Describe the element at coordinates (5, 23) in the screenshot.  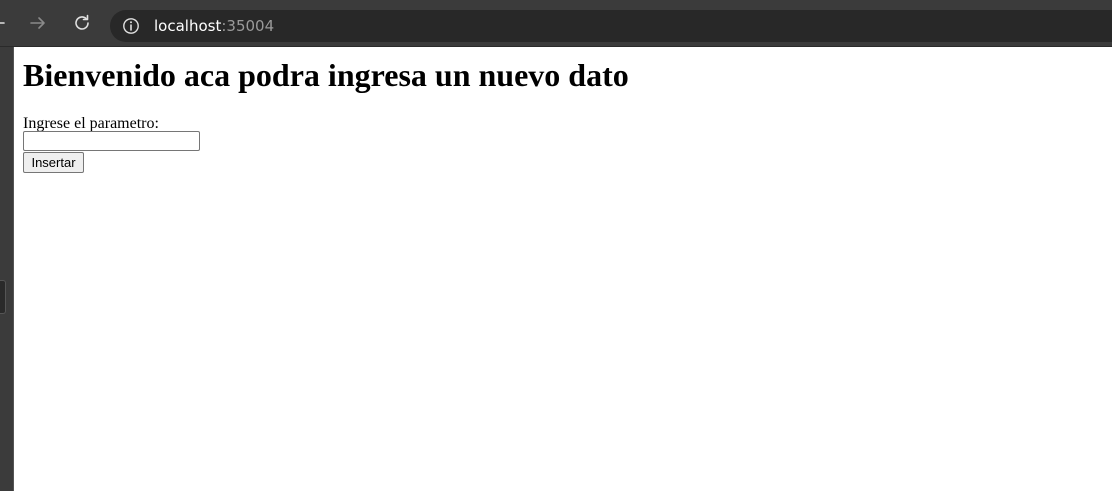
I see `back-arrow-icon` at that location.